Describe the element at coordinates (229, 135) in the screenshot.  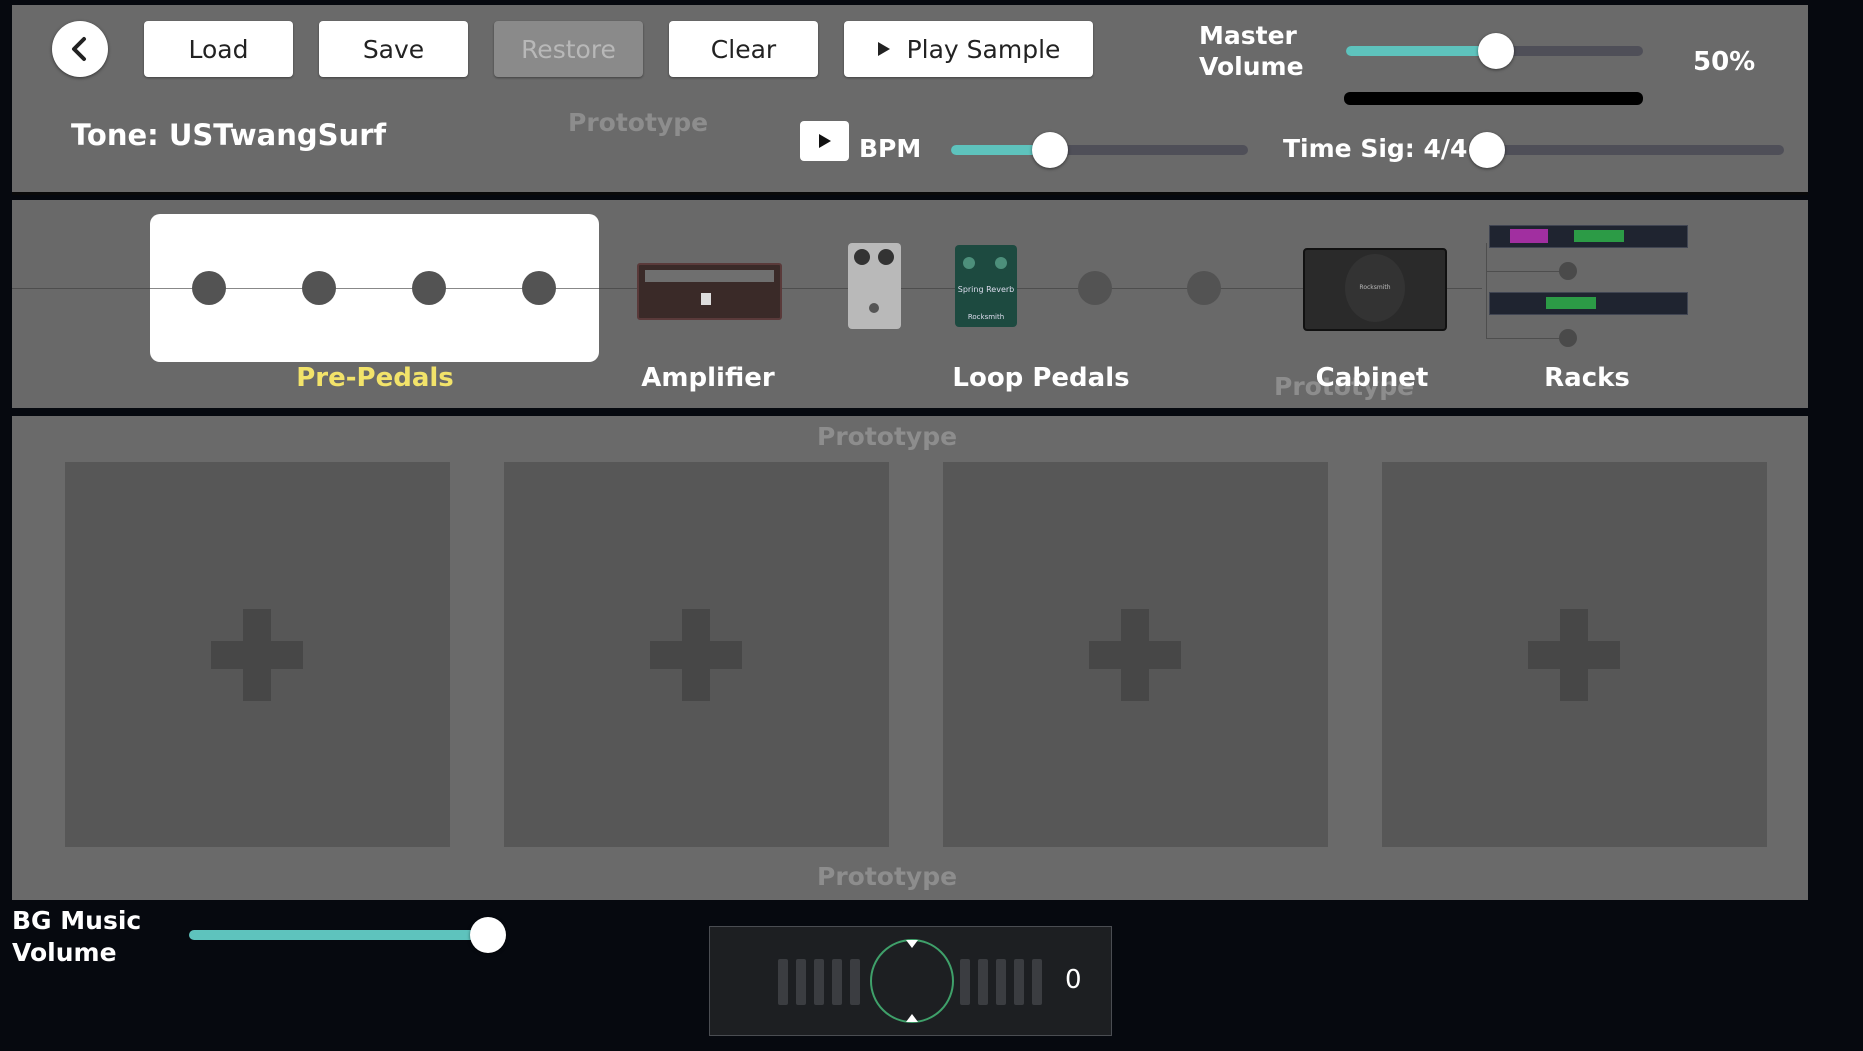
I see `tone-name: Tone: USTwangSurf` at that location.